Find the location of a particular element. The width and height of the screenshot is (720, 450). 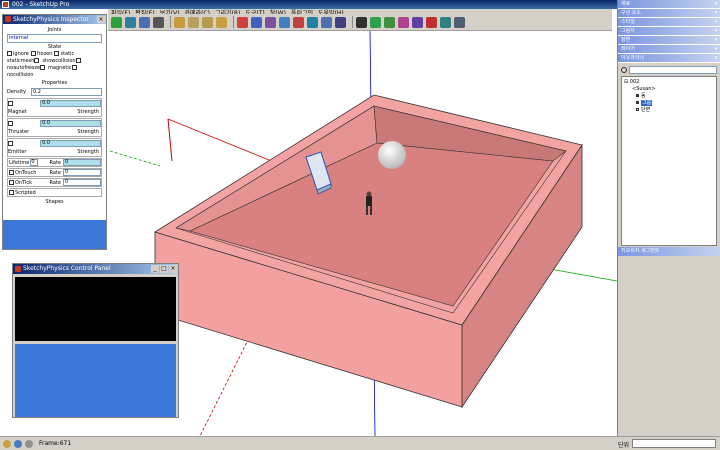

pause-icon is located at coordinates (130, 22).